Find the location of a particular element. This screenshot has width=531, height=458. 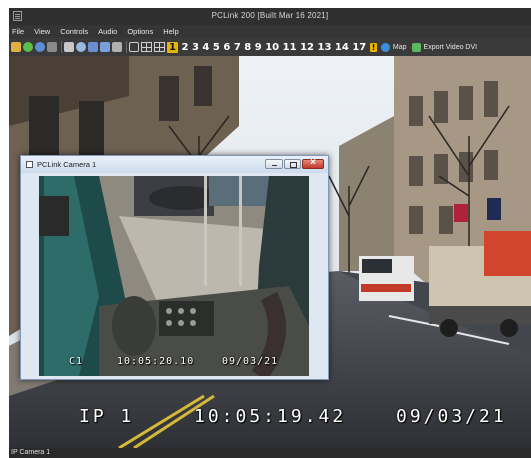

menu-file: File is located at coordinates (18, 31).